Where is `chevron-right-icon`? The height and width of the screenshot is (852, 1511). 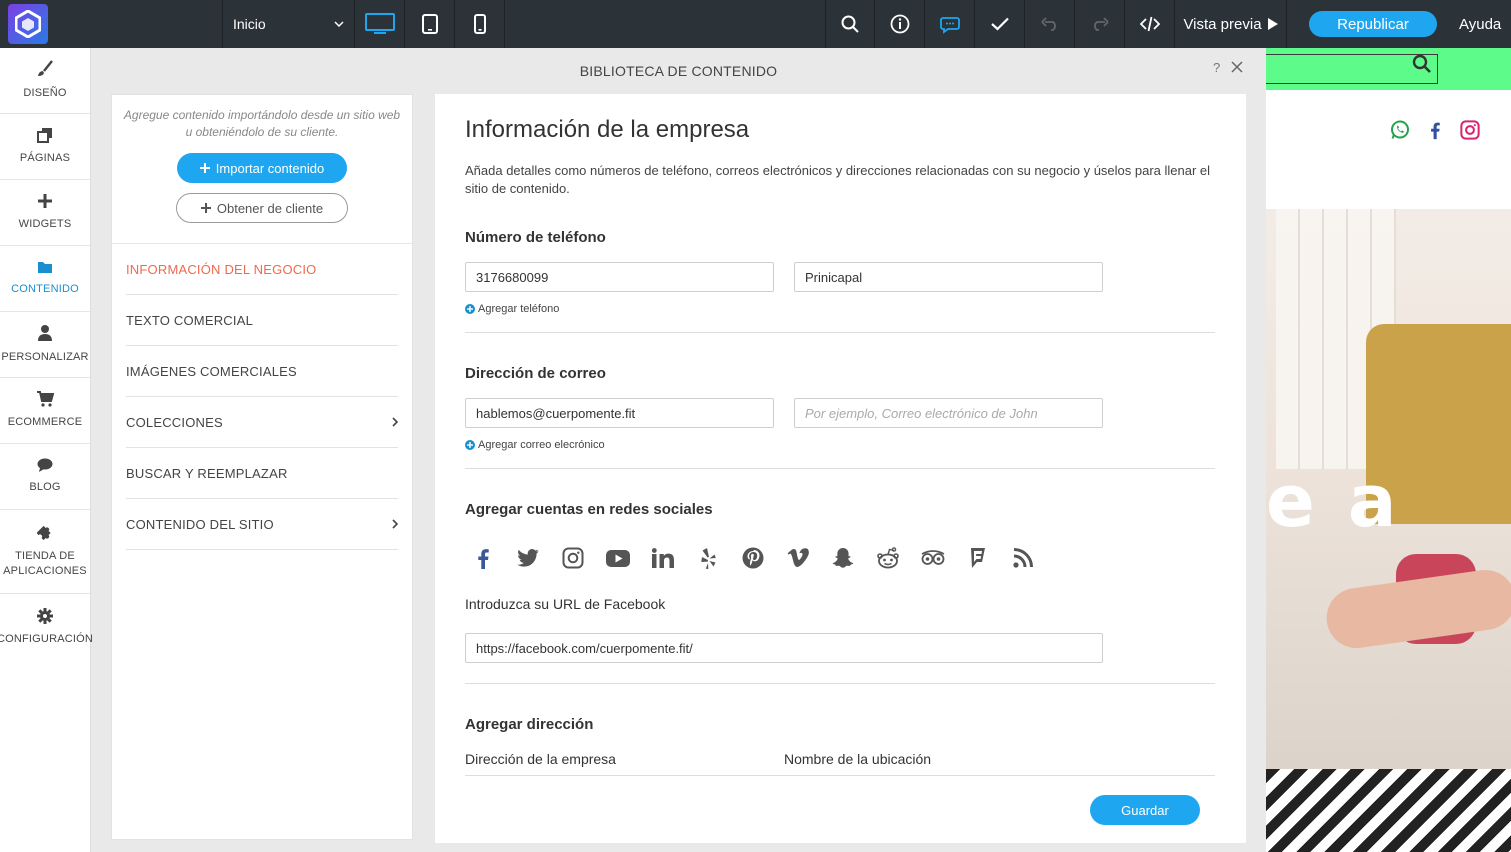 chevron-right-icon is located at coordinates (395, 422).